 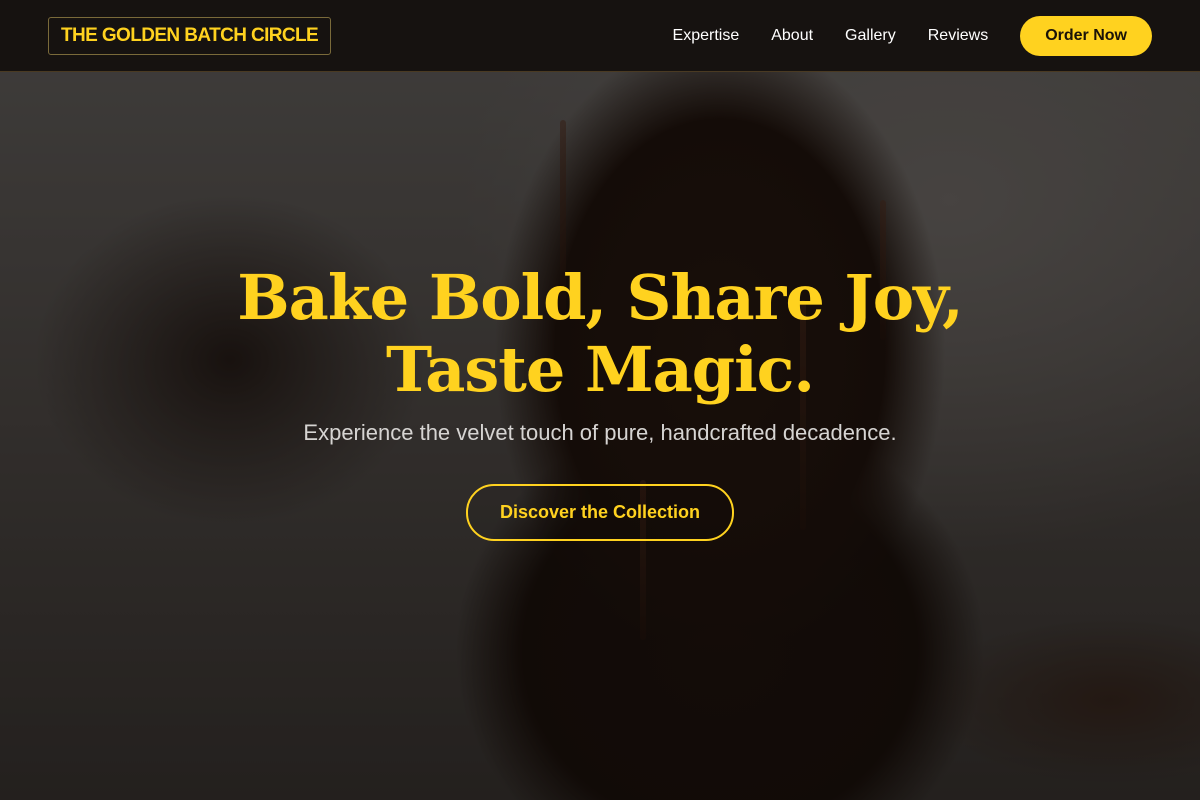 I want to click on brand-logo: THE GOLDEN BATCH CIRCLE, so click(x=190, y=35).